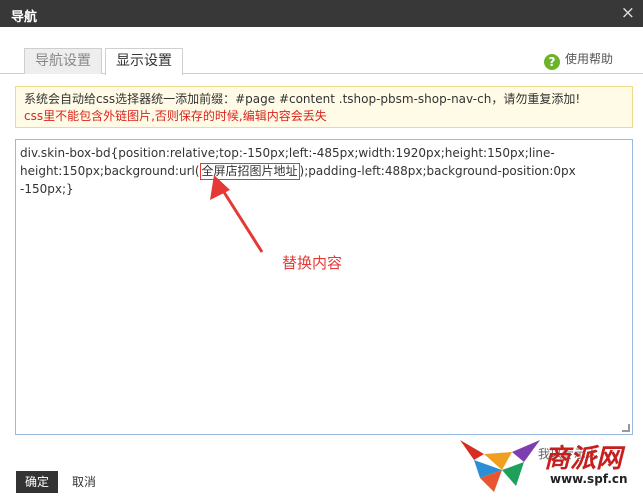 This screenshot has height=500, width=643. Describe the element at coordinates (37, 482) in the screenshot. I see `ok-button: 确定` at that location.